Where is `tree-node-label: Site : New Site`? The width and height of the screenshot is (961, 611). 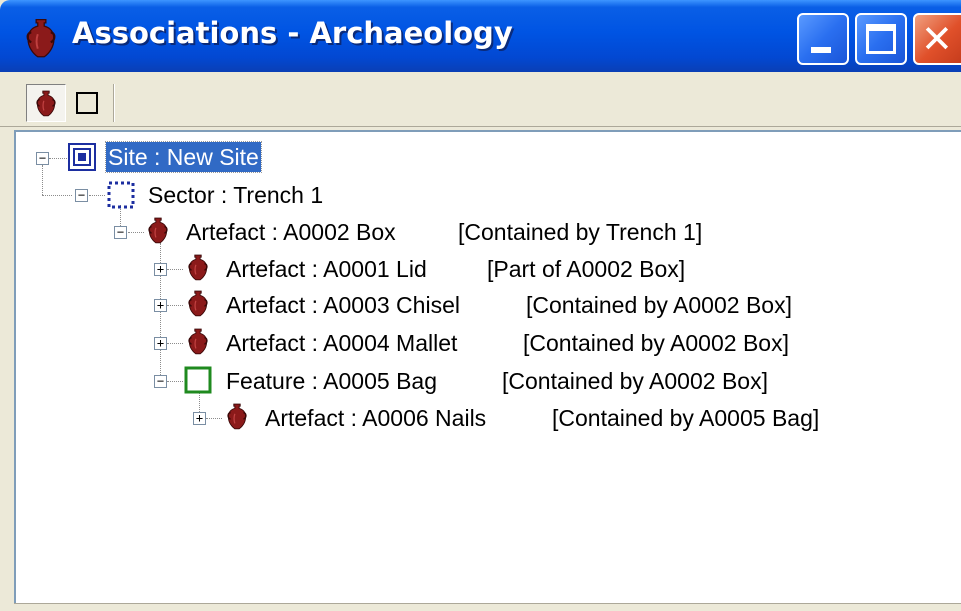 tree-node-label: Site : New Site is located at coordinates (183, 157).